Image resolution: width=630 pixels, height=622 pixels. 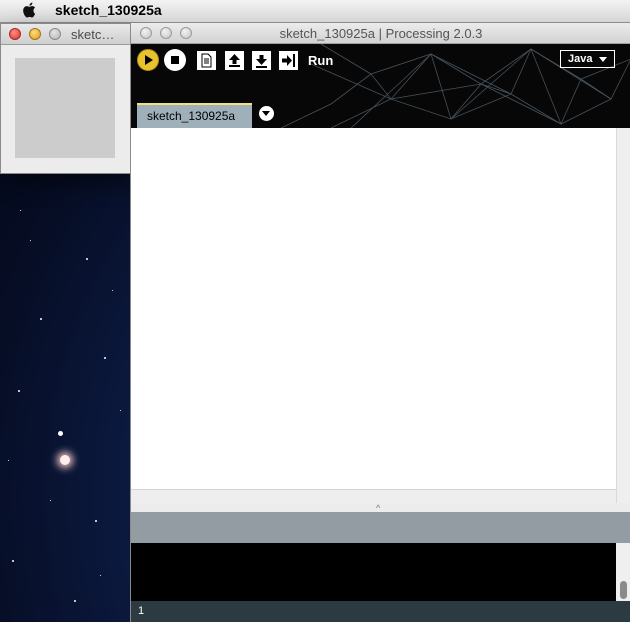 What do you see at coordinates (315, 11) in the screenshot?
I see `menubar: sketch_130925a` at bounding box center [315, 11].